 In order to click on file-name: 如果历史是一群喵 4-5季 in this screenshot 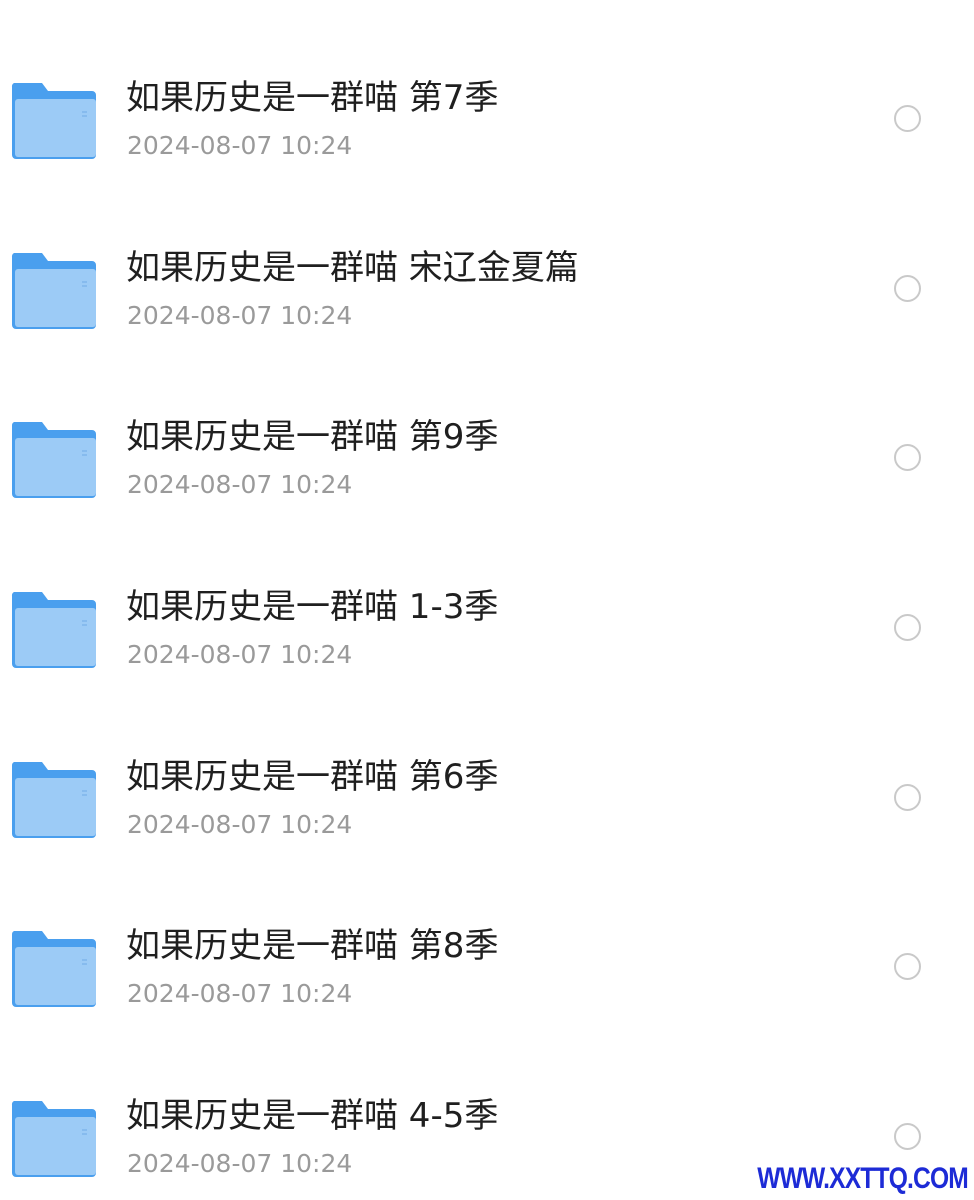, I will do `click(312, 1116)`.